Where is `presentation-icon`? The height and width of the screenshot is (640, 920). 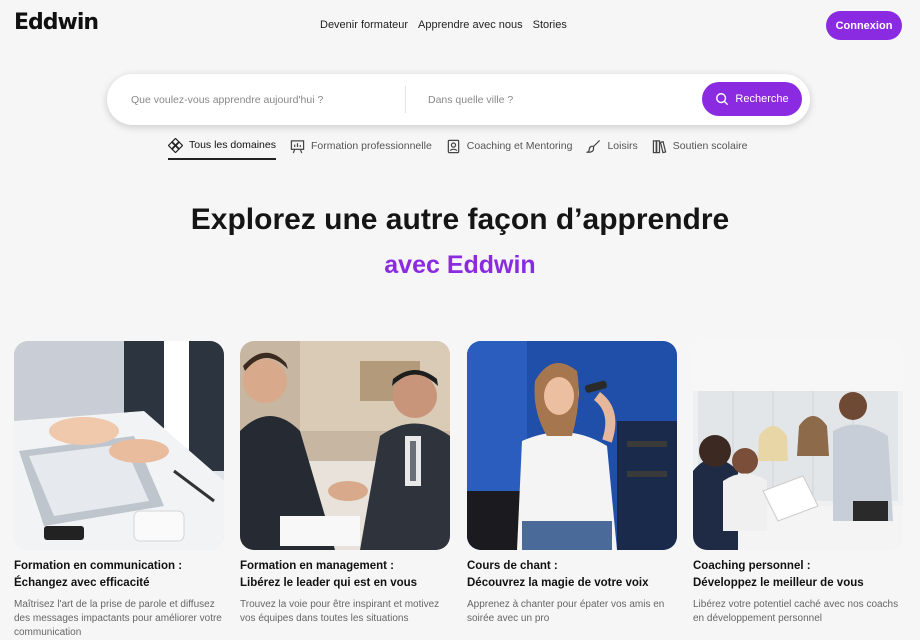
presentation-icon is located at coordinates (297, 146).